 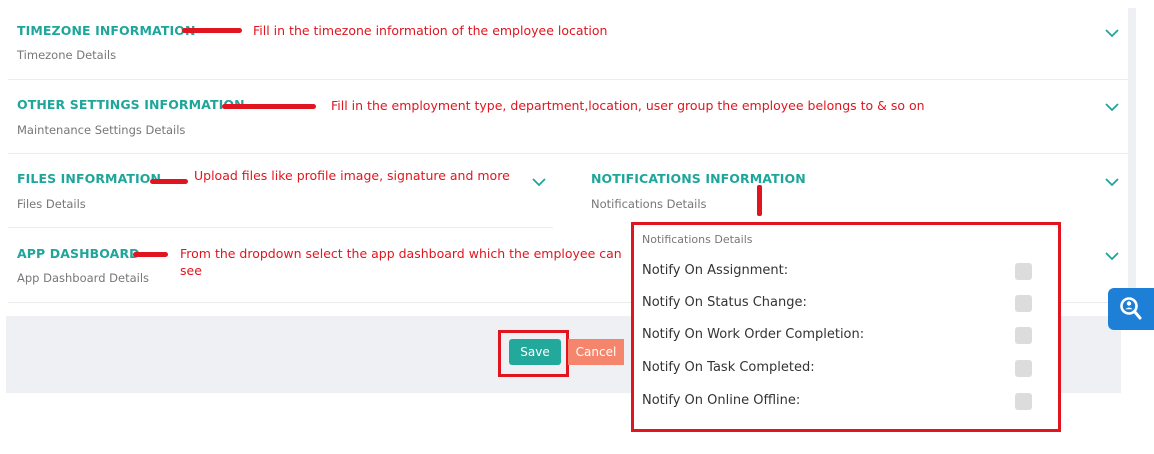 I want to click on files-chevron-down-icon, so click(x=539, y=182).